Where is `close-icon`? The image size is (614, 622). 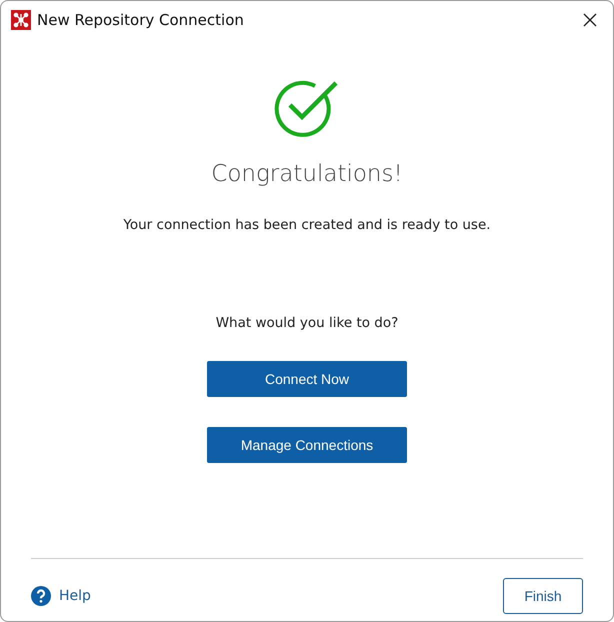 close-icon is located at coordinates (590, 20).